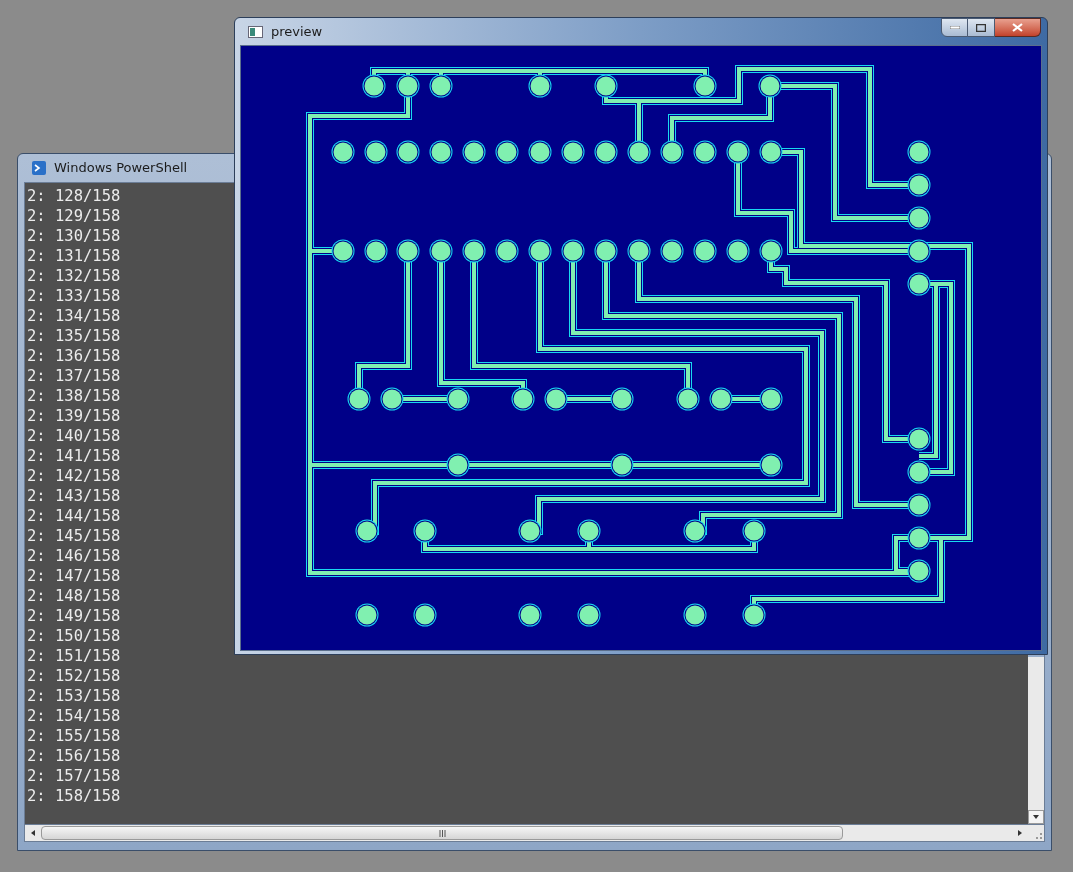 The width and height of the screenshot is (1073, 872). I want to click on console-line: 2: 134/158, so click(74, 316).